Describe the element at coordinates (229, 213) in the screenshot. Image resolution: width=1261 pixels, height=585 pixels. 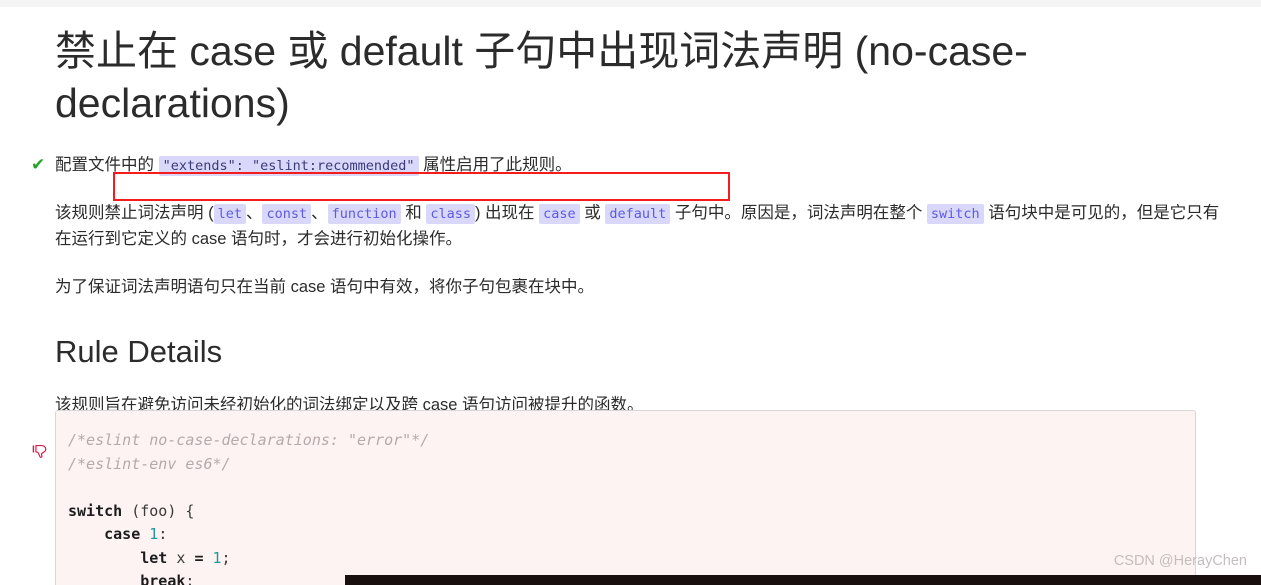
I see `inline-code-let: let` at that location.